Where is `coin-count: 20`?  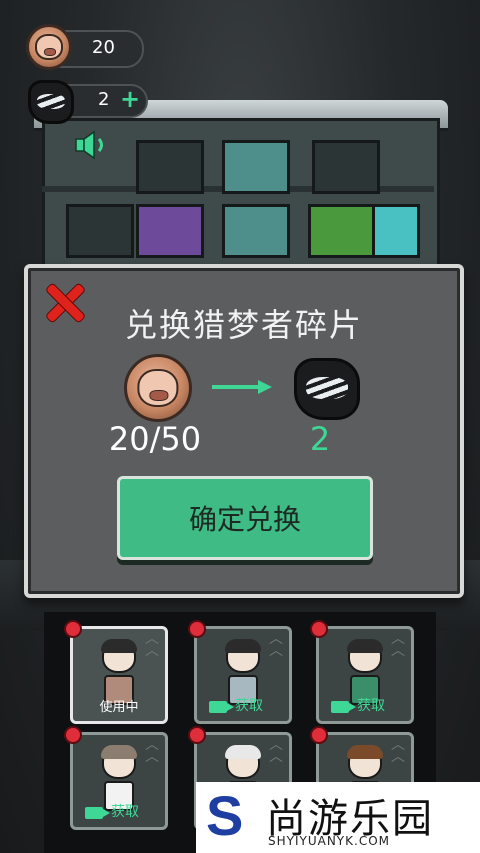
coin-count: 20 is located at coordinates (103, 47).